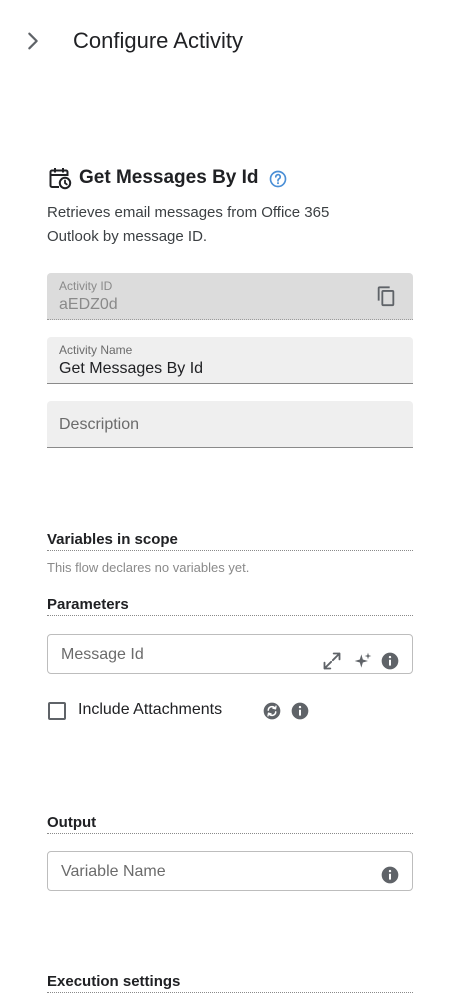 The image size is (470, 1000). What do you see at coordinates (150, 709) in the screenshot?
I see `include-attachments-label: Include Attachments` at bounding box center [150, 709].